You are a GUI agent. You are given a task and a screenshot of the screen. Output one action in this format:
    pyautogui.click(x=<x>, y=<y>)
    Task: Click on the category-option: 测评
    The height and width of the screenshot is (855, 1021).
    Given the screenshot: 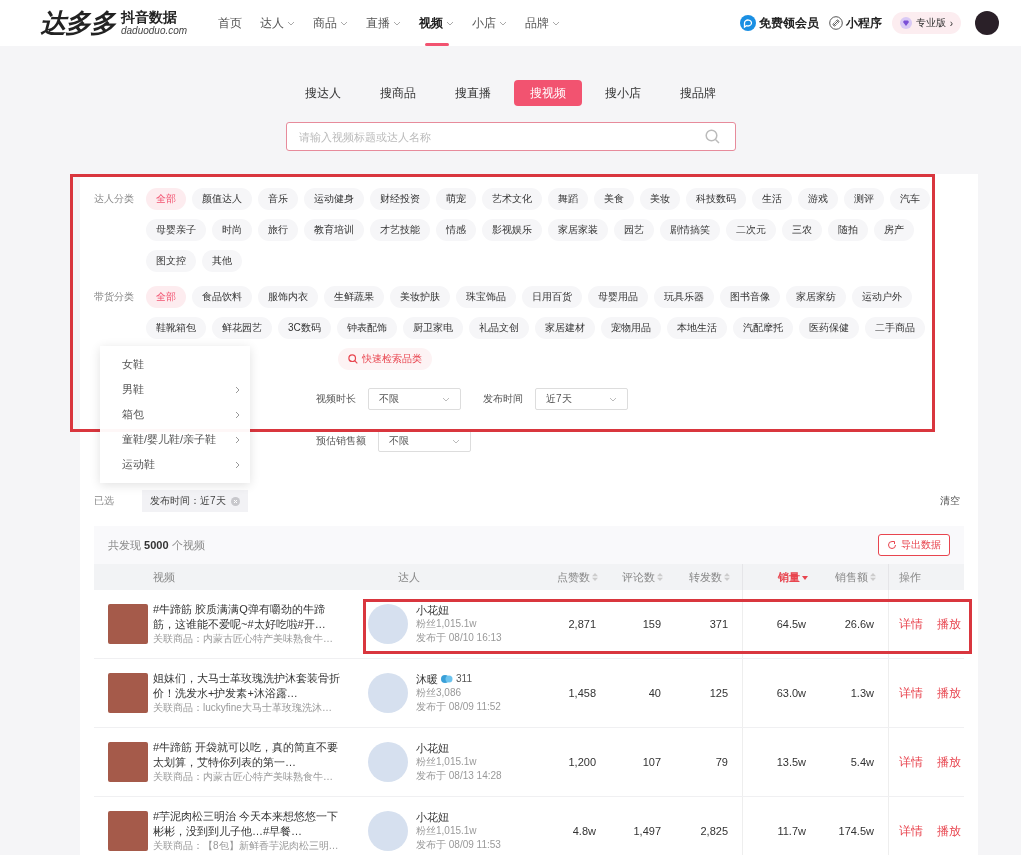 What is the action you would take?
    pyautogui.click(x=864, y=199)
    